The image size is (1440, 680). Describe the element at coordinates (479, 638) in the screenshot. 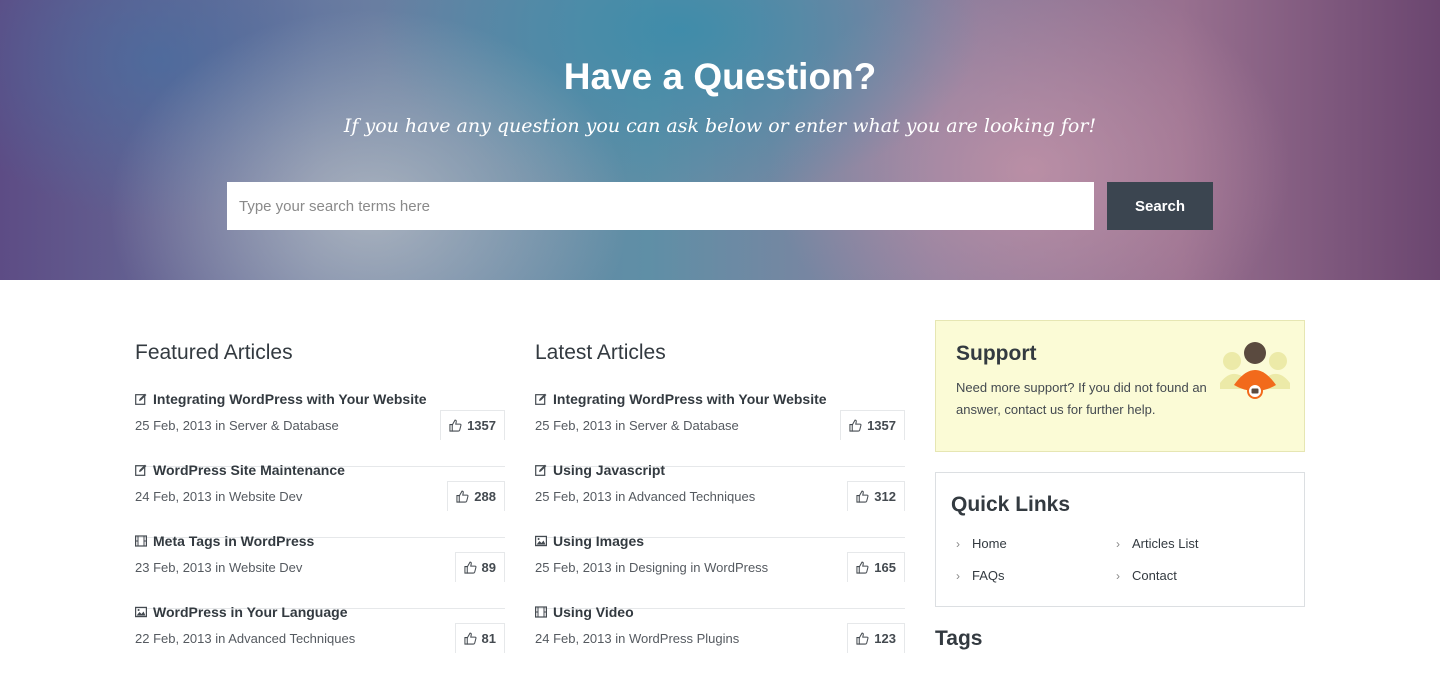

I see `like-count-badge: 81` at that location.